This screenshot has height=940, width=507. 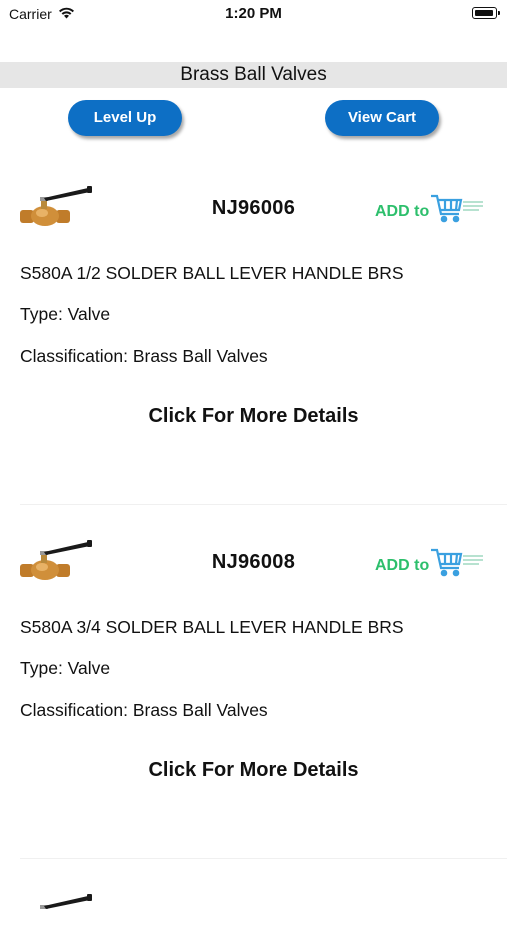 I want to click on page-title: Brass Ball Valves, so click(x=253, y=75).